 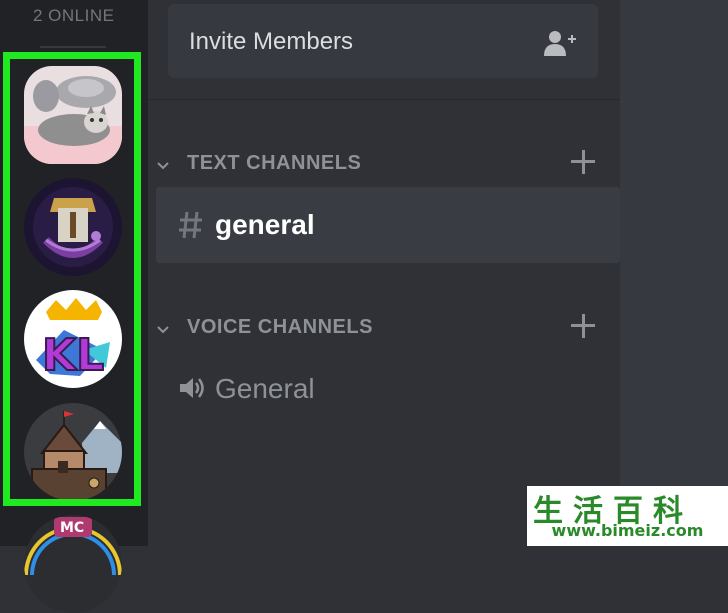 What do you see at coordinates (583, 164) in the screenshot?
I see `add-text-channel-plus-icon` at bounding box center [583, 164].